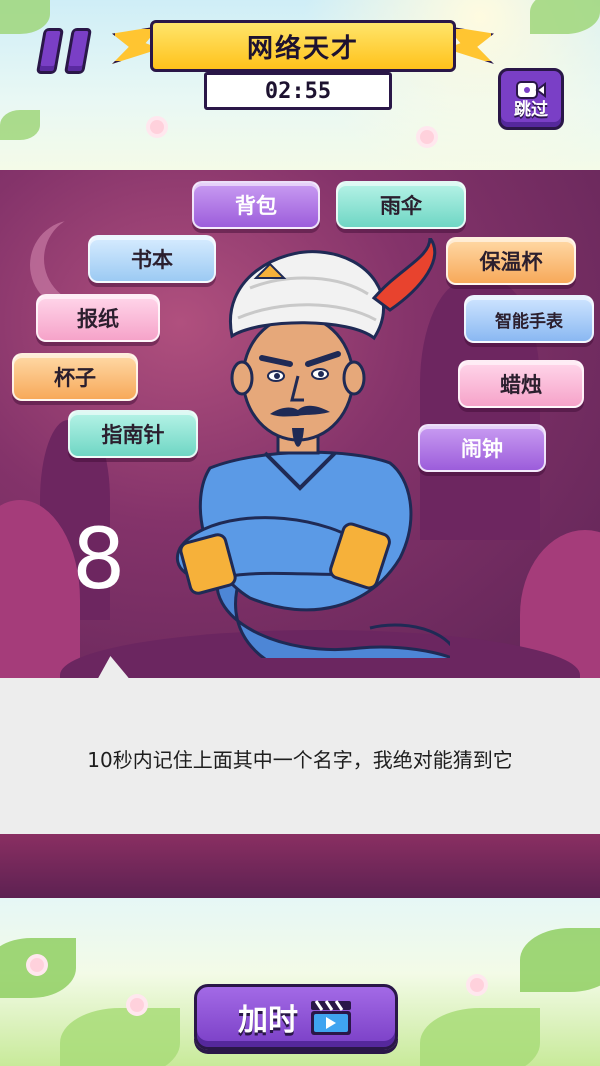 The height and width of the screenshot is (1066, 600). Describe the element at coordinates (511, 261) in the screenshot. I see `word-chip-thermos: 保温杯` at that location.